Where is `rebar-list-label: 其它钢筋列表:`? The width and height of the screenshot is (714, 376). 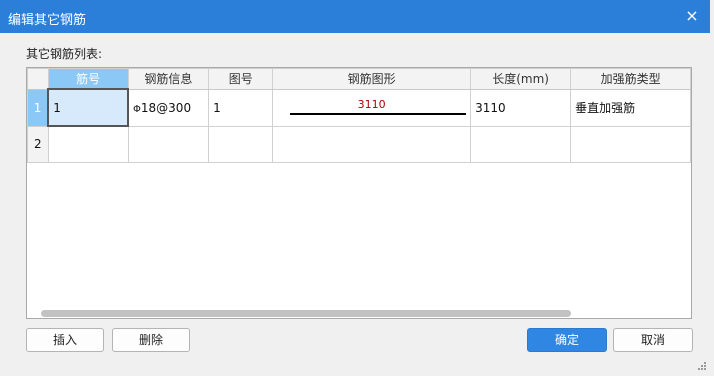 rebar-list-label: 其它钢筋列表: is located at coordinates (64, 54).